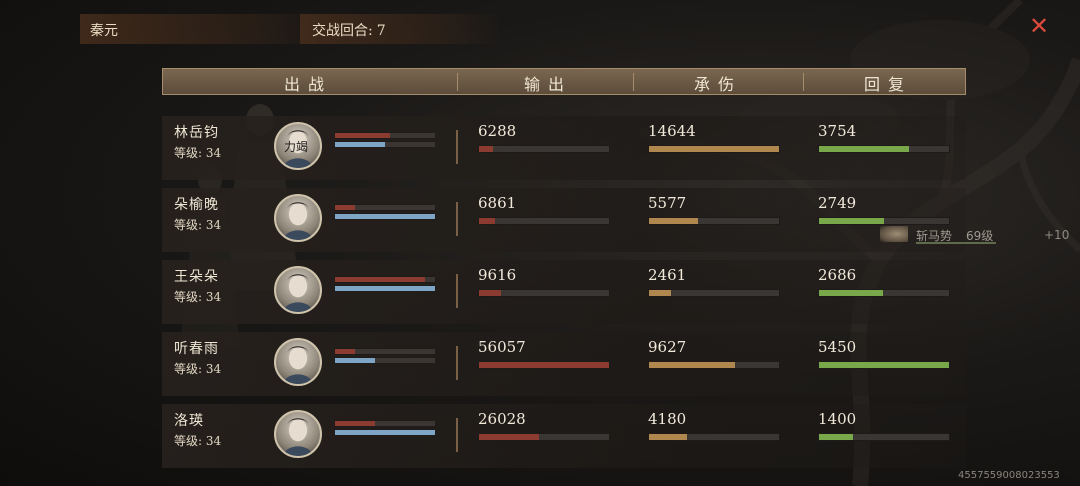  Describe the element at coordinates (837, 419) in the screenshot. I see `heal-value: 1400` at that location.